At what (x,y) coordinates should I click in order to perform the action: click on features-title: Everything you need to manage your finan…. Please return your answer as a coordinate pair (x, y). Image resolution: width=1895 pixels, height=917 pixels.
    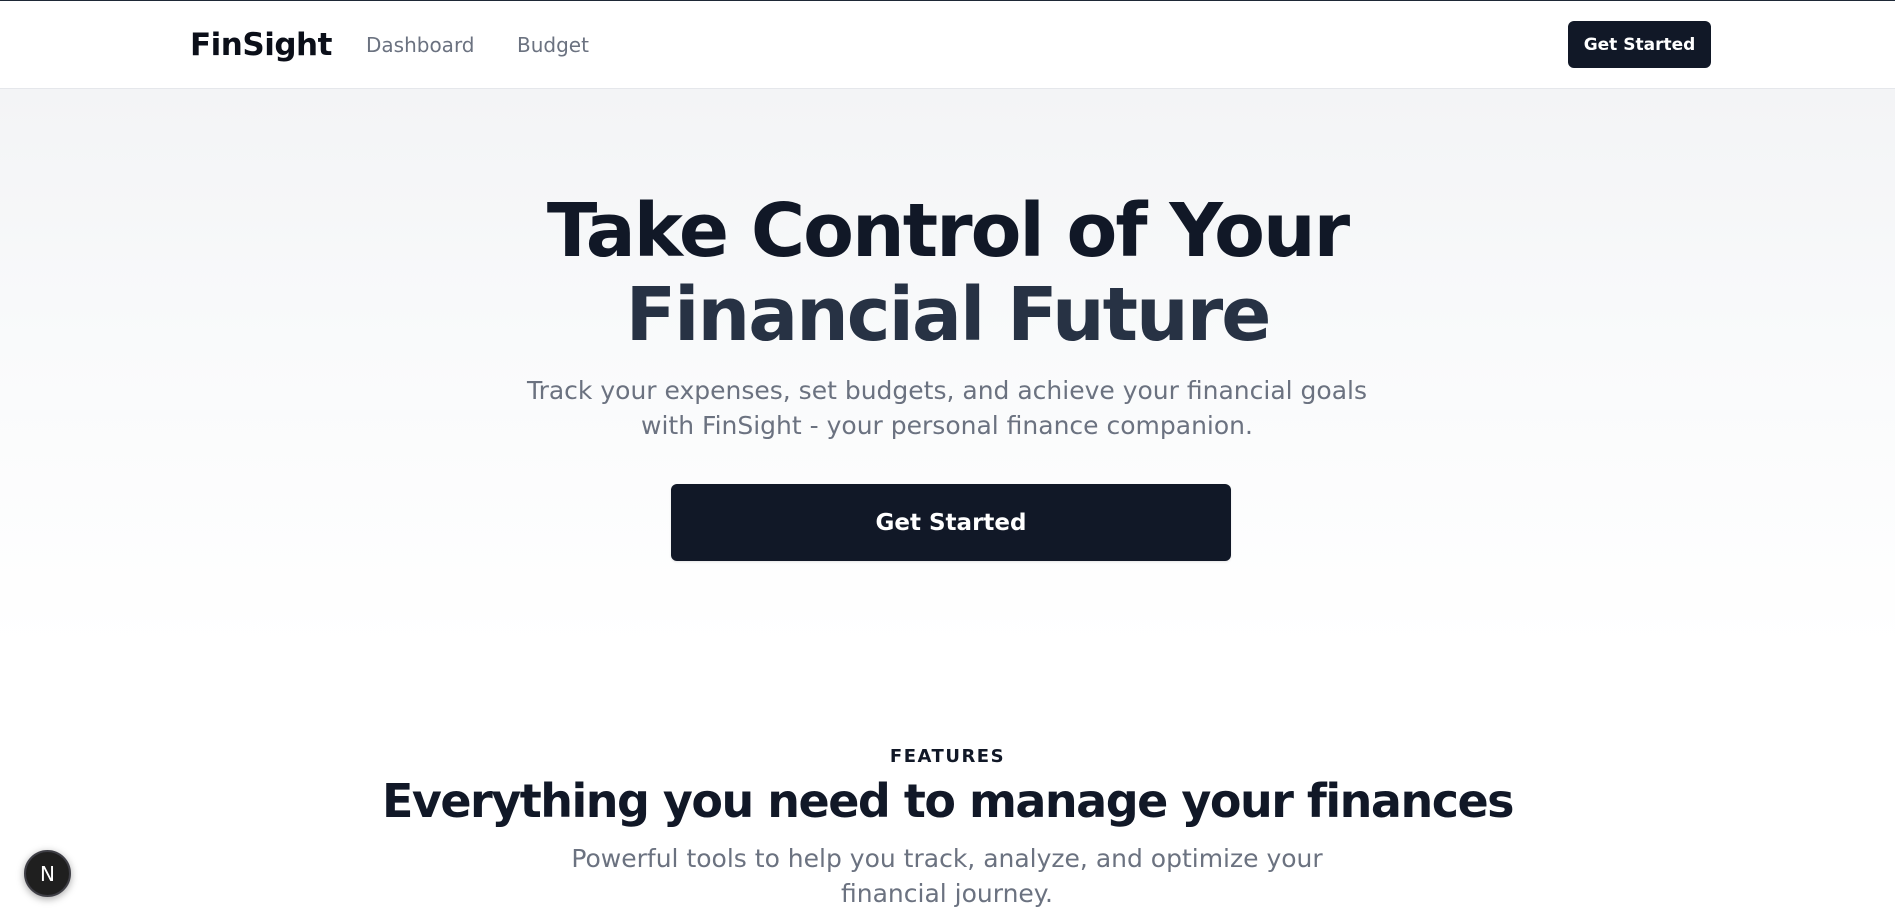
    Looking at the image, I should click on (948, 801).